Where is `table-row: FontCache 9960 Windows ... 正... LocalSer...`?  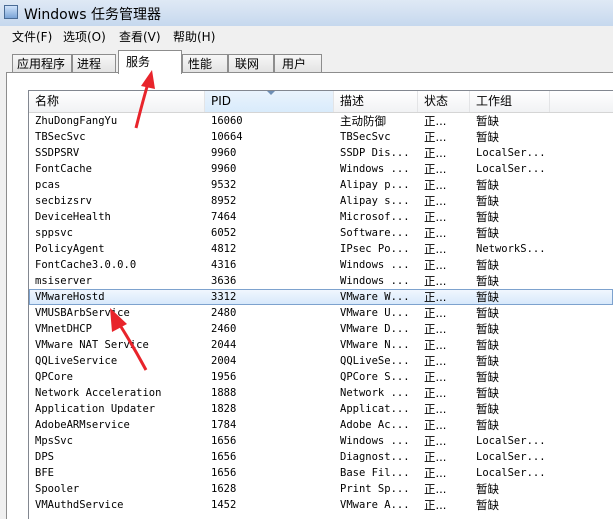 table-row: FontCache 9960 Windows ... 正... LocalSer... is located at coordinates (321, 169).